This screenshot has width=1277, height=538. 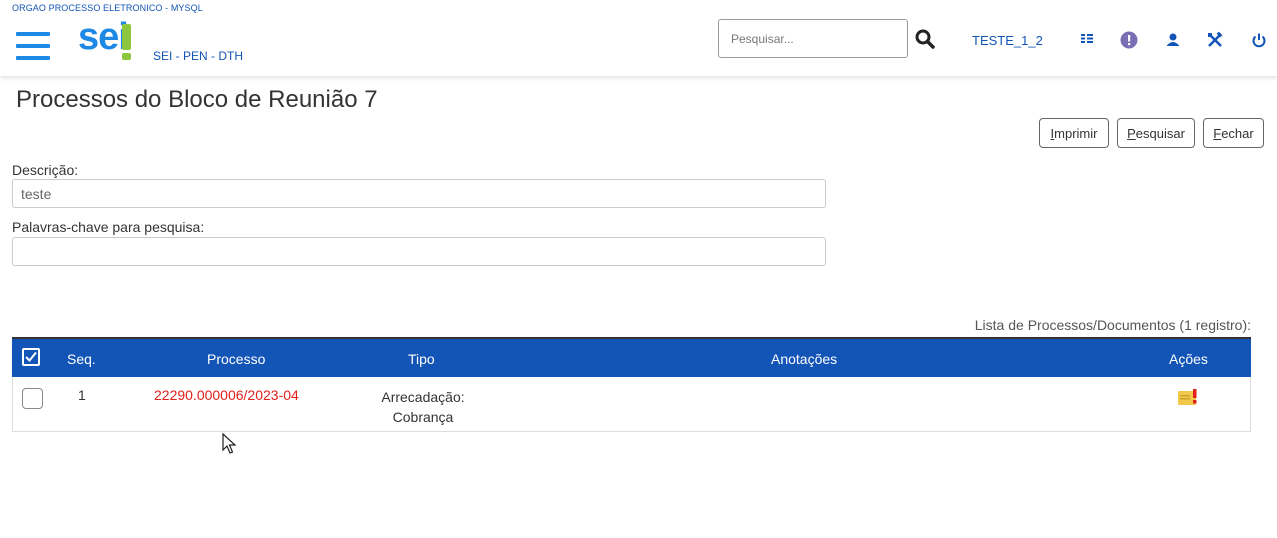 I want to click on power-icon, so click(x=1259, y=40).